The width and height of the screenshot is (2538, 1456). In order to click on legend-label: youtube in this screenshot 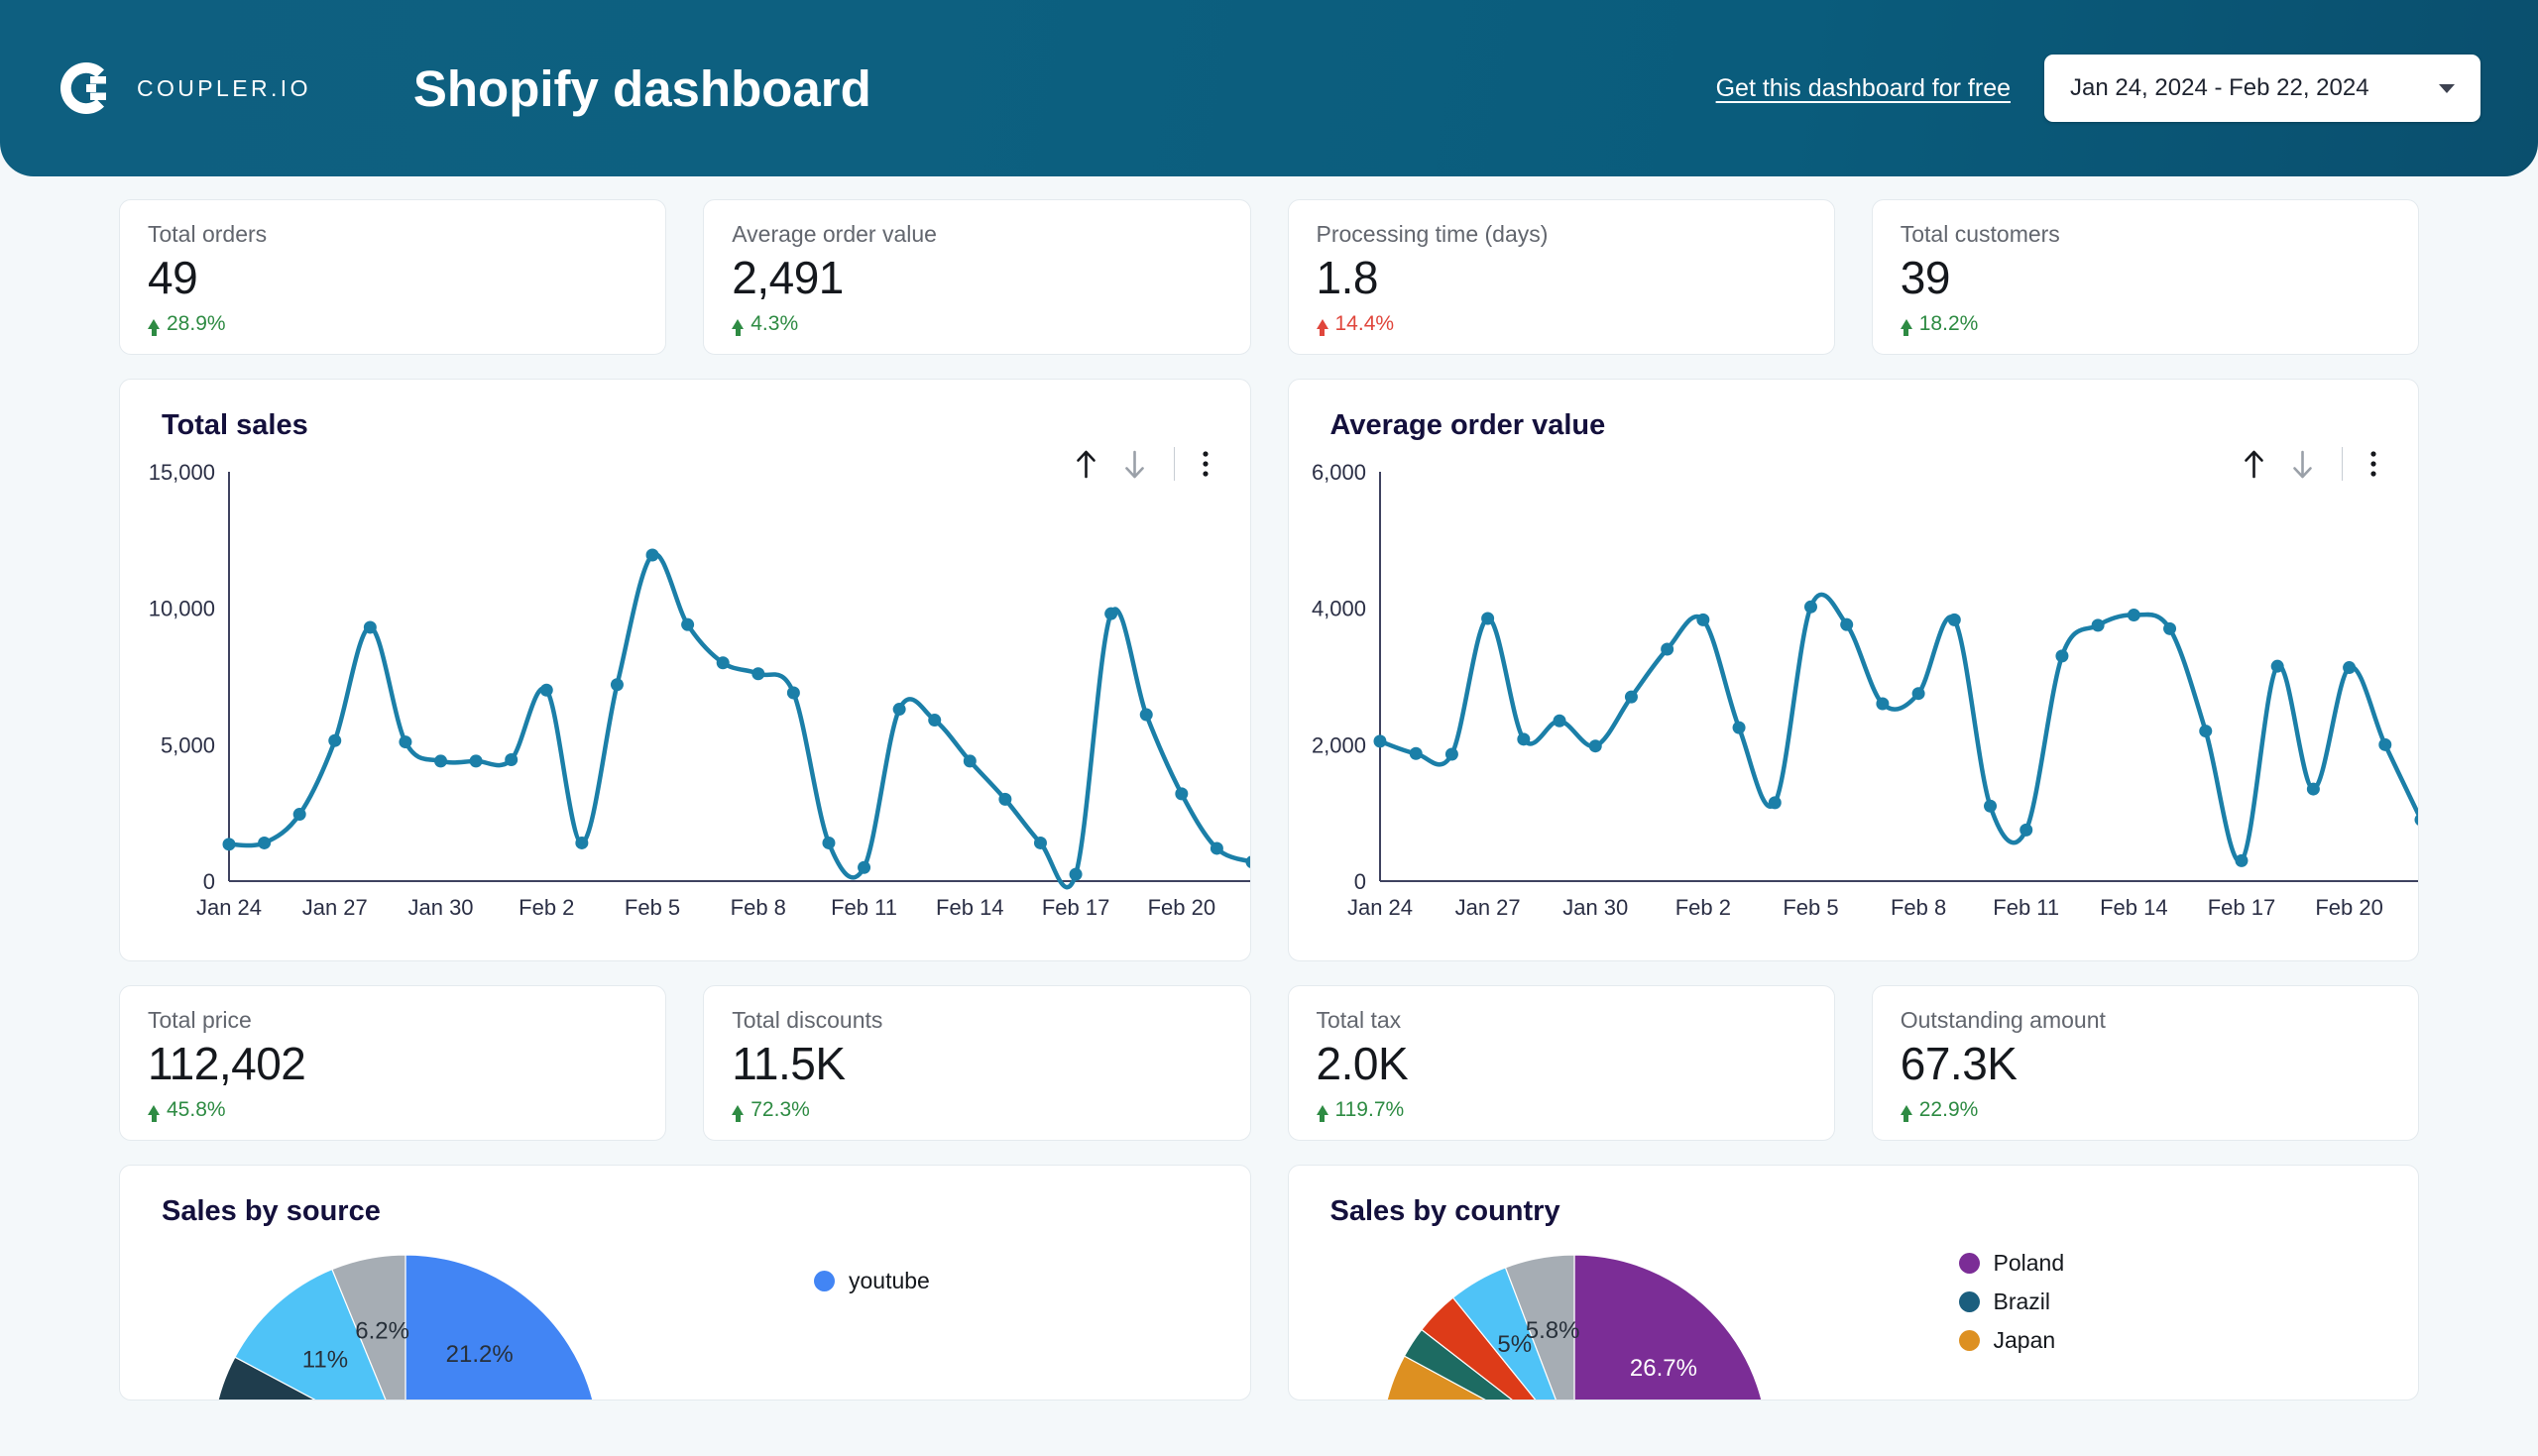, I will do `click(889, 1280)`.